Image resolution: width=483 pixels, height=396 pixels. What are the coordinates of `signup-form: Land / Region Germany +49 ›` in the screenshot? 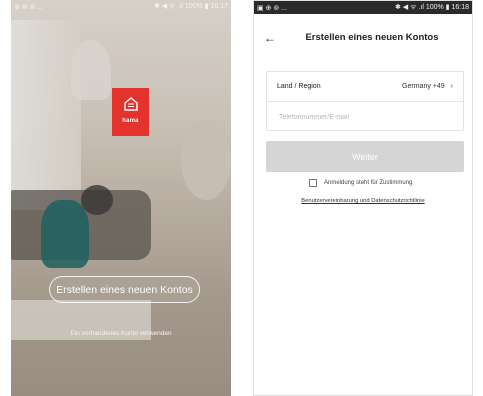 It's located at (365, 101).